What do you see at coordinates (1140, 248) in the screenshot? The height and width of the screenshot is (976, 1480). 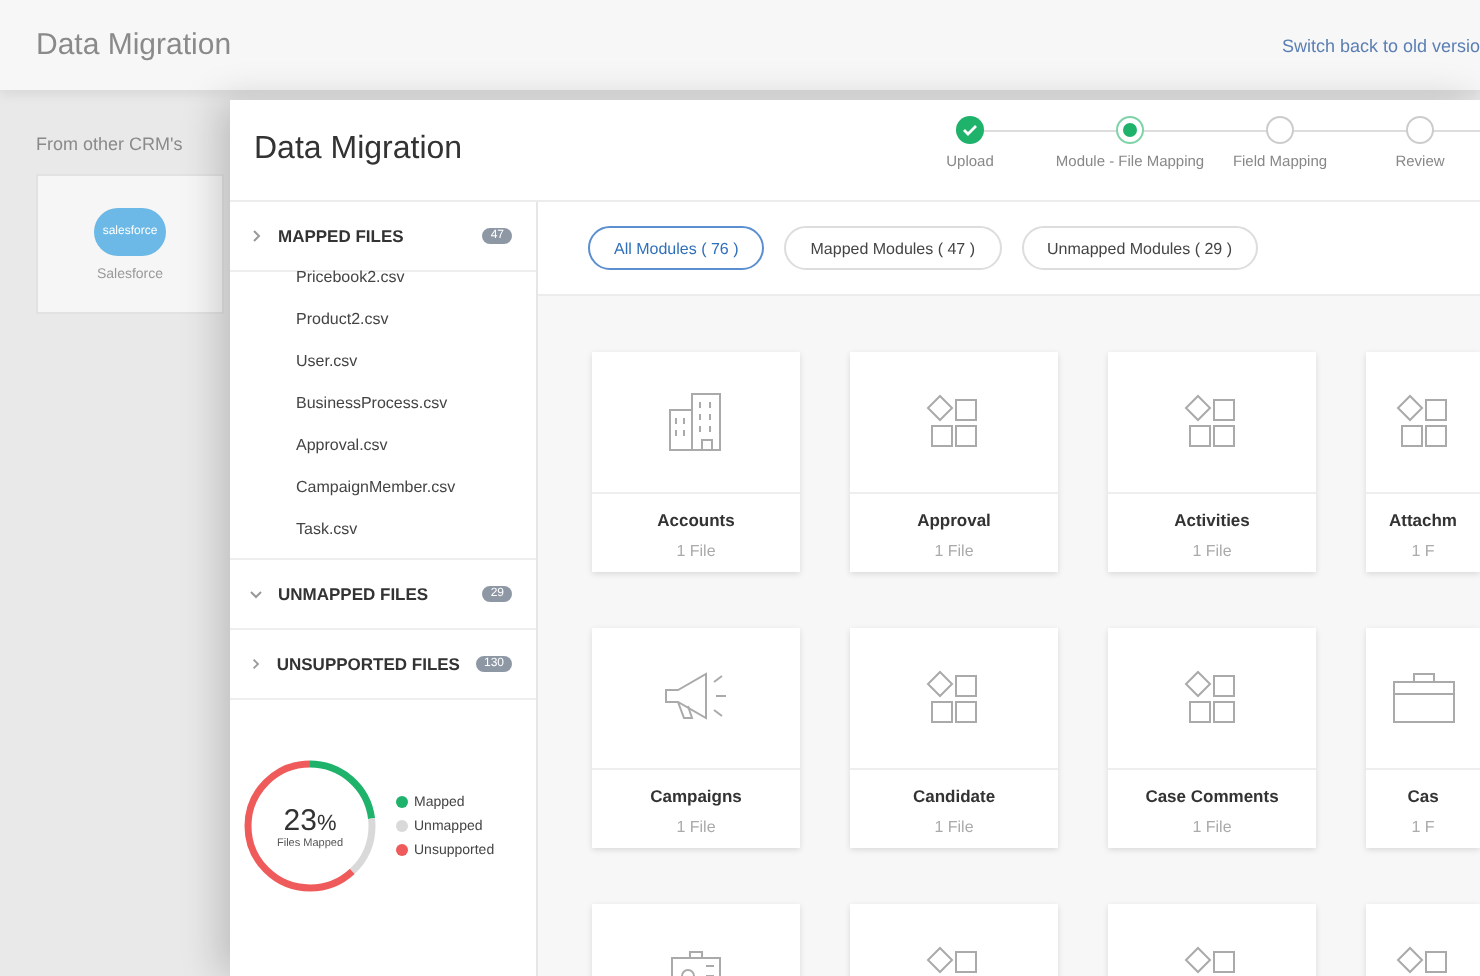 I see `filter-tab: Unmapped Modules ( 29 )` at bounding box center [1140, 248].